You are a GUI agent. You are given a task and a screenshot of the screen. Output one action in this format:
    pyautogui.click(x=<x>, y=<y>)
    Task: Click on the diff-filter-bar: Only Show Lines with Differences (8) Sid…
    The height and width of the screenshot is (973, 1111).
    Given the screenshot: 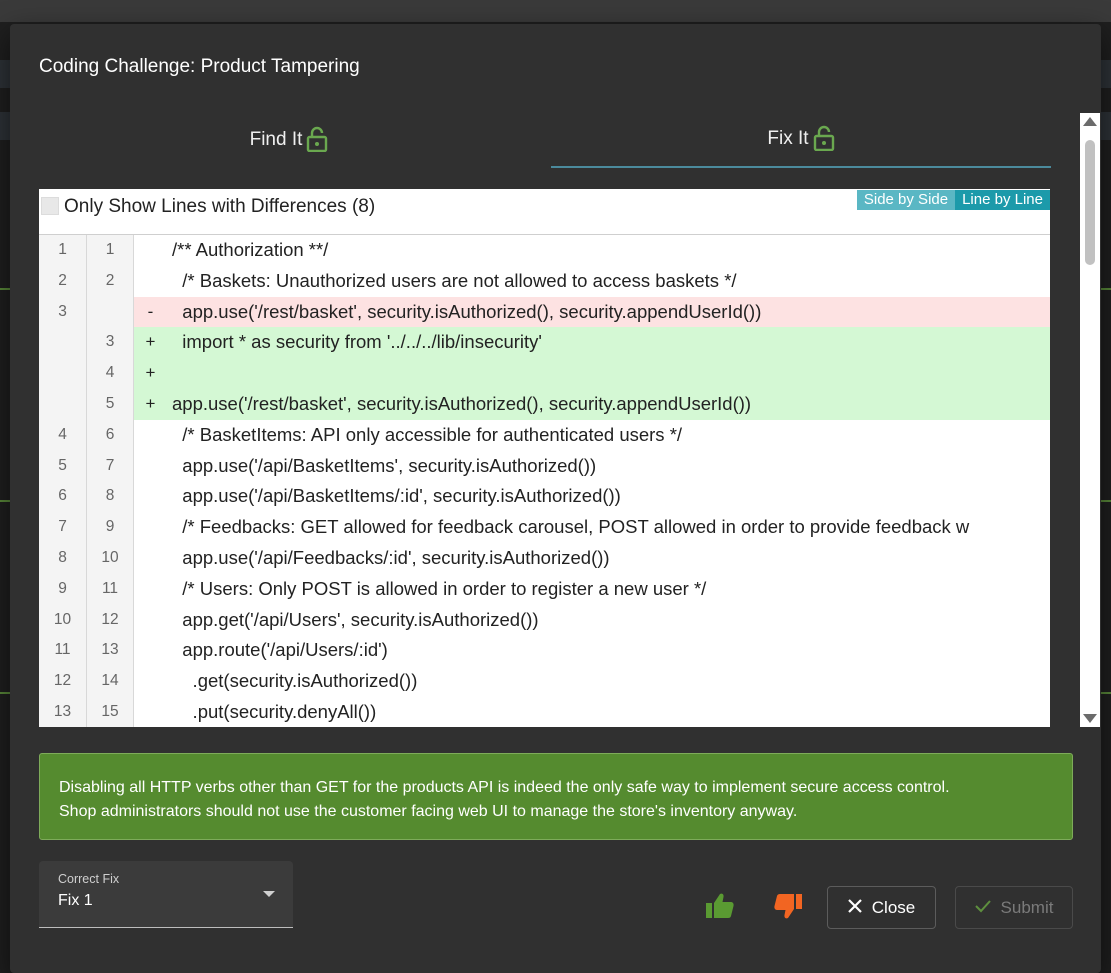 What is the action you would take?
    pyautogui.click(x=544, y=212)
    